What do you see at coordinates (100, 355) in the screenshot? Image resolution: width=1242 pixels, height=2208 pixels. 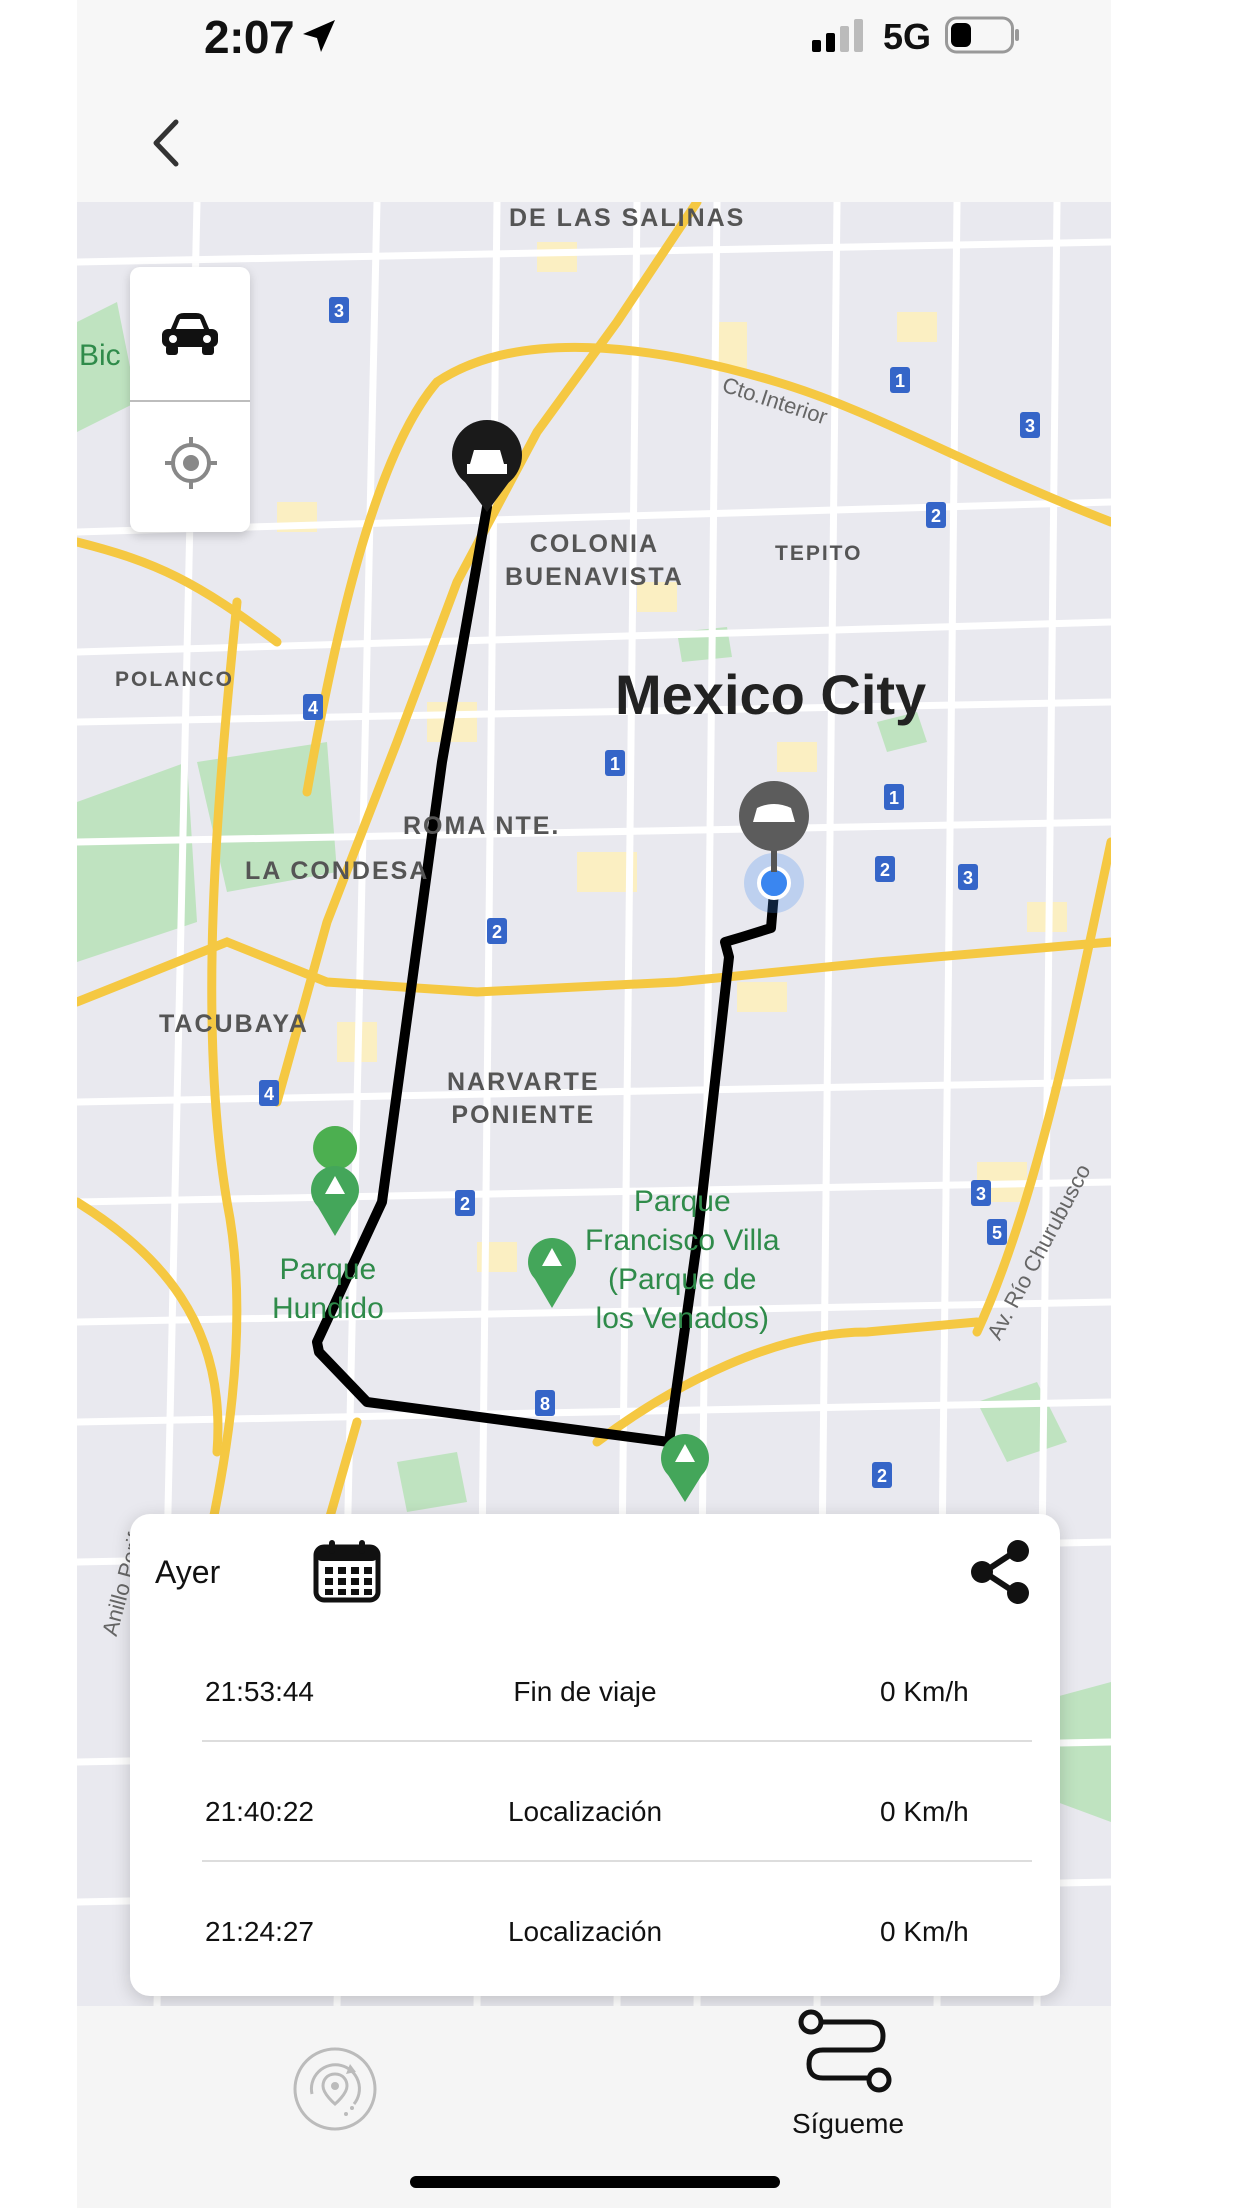 I see `map-label-bic: Bic` at bounding box center [100, 355].